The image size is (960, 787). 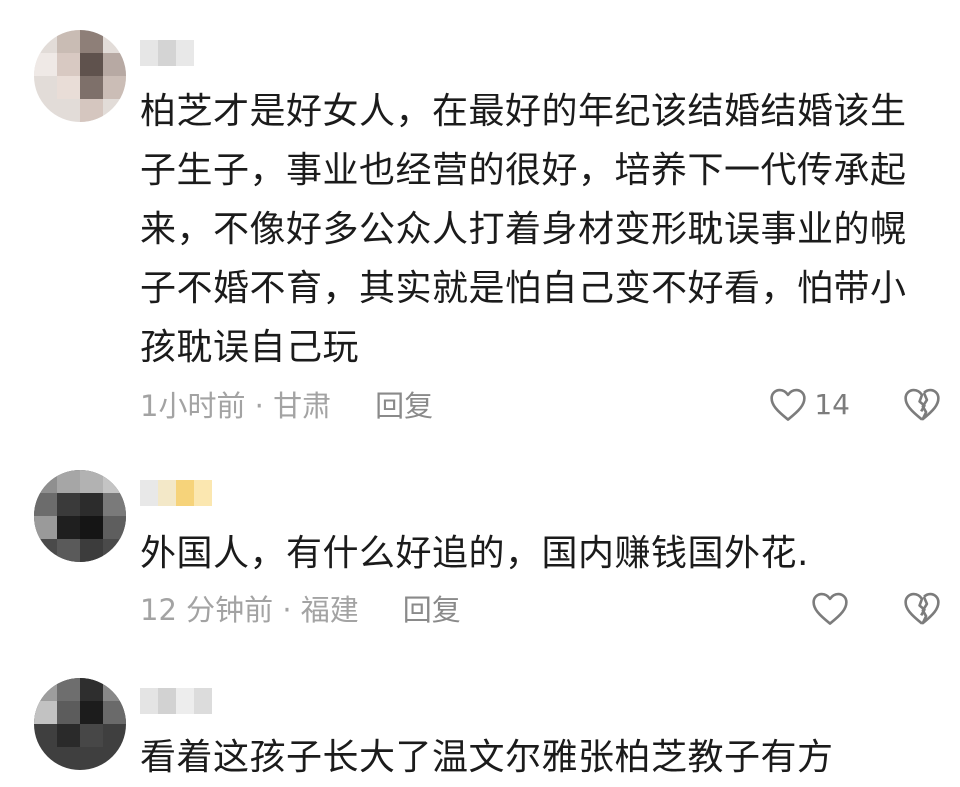 I want to click on time-location: 12 分钟前 · 福建, so click(x=249, y=610).